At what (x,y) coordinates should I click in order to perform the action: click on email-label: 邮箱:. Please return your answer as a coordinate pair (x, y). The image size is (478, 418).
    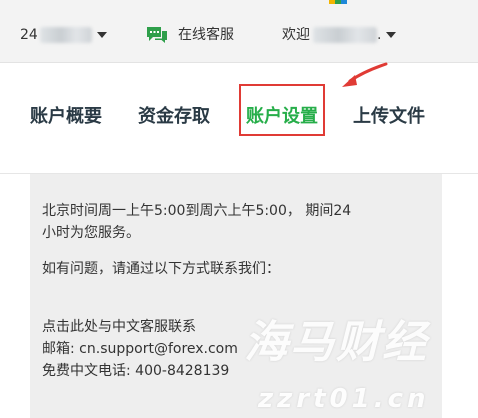
    Looking at the image, I should click on (61, 349).